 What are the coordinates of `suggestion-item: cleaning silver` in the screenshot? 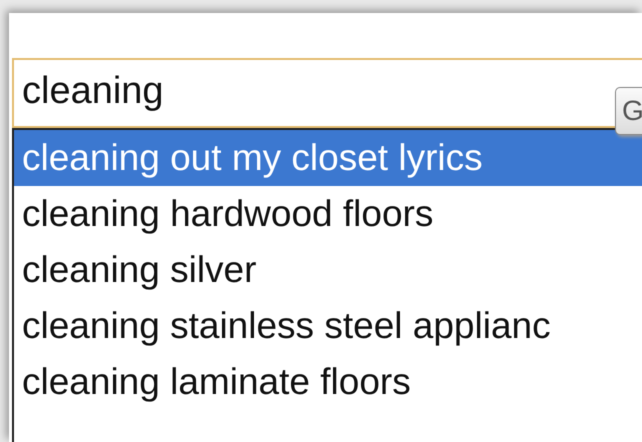 It's located at (328, 270).